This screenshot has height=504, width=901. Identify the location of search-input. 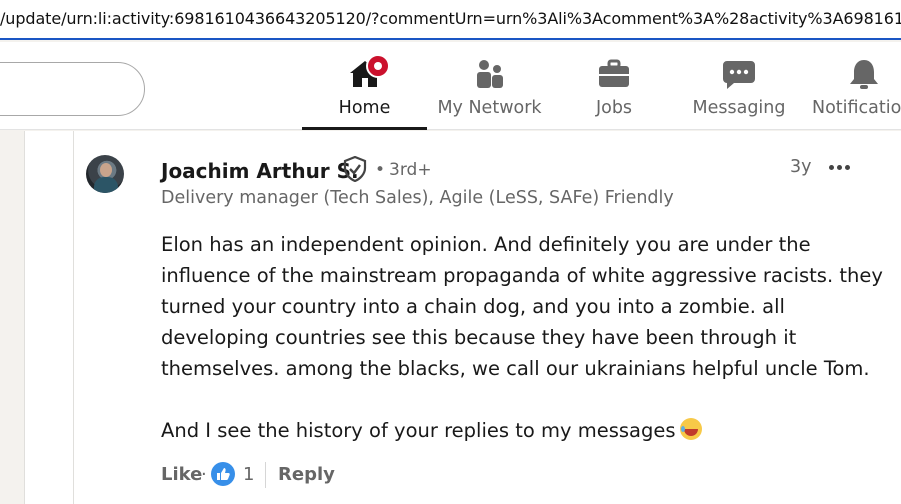
(72, 89).